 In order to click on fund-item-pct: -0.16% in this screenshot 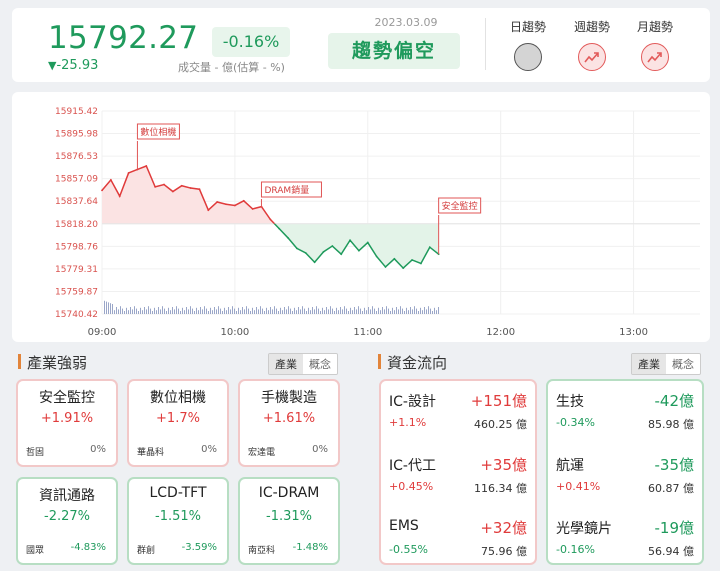, I will do `click(575, 549)`.